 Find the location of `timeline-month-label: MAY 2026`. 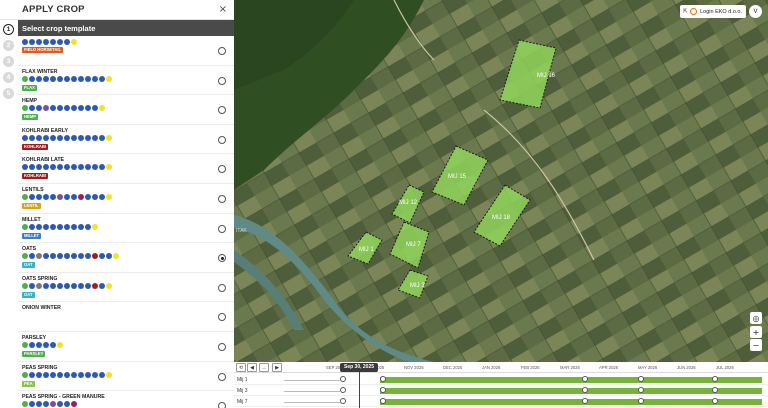

timeline-month-label: MAY 2026 is located at coordinates (648, 367).